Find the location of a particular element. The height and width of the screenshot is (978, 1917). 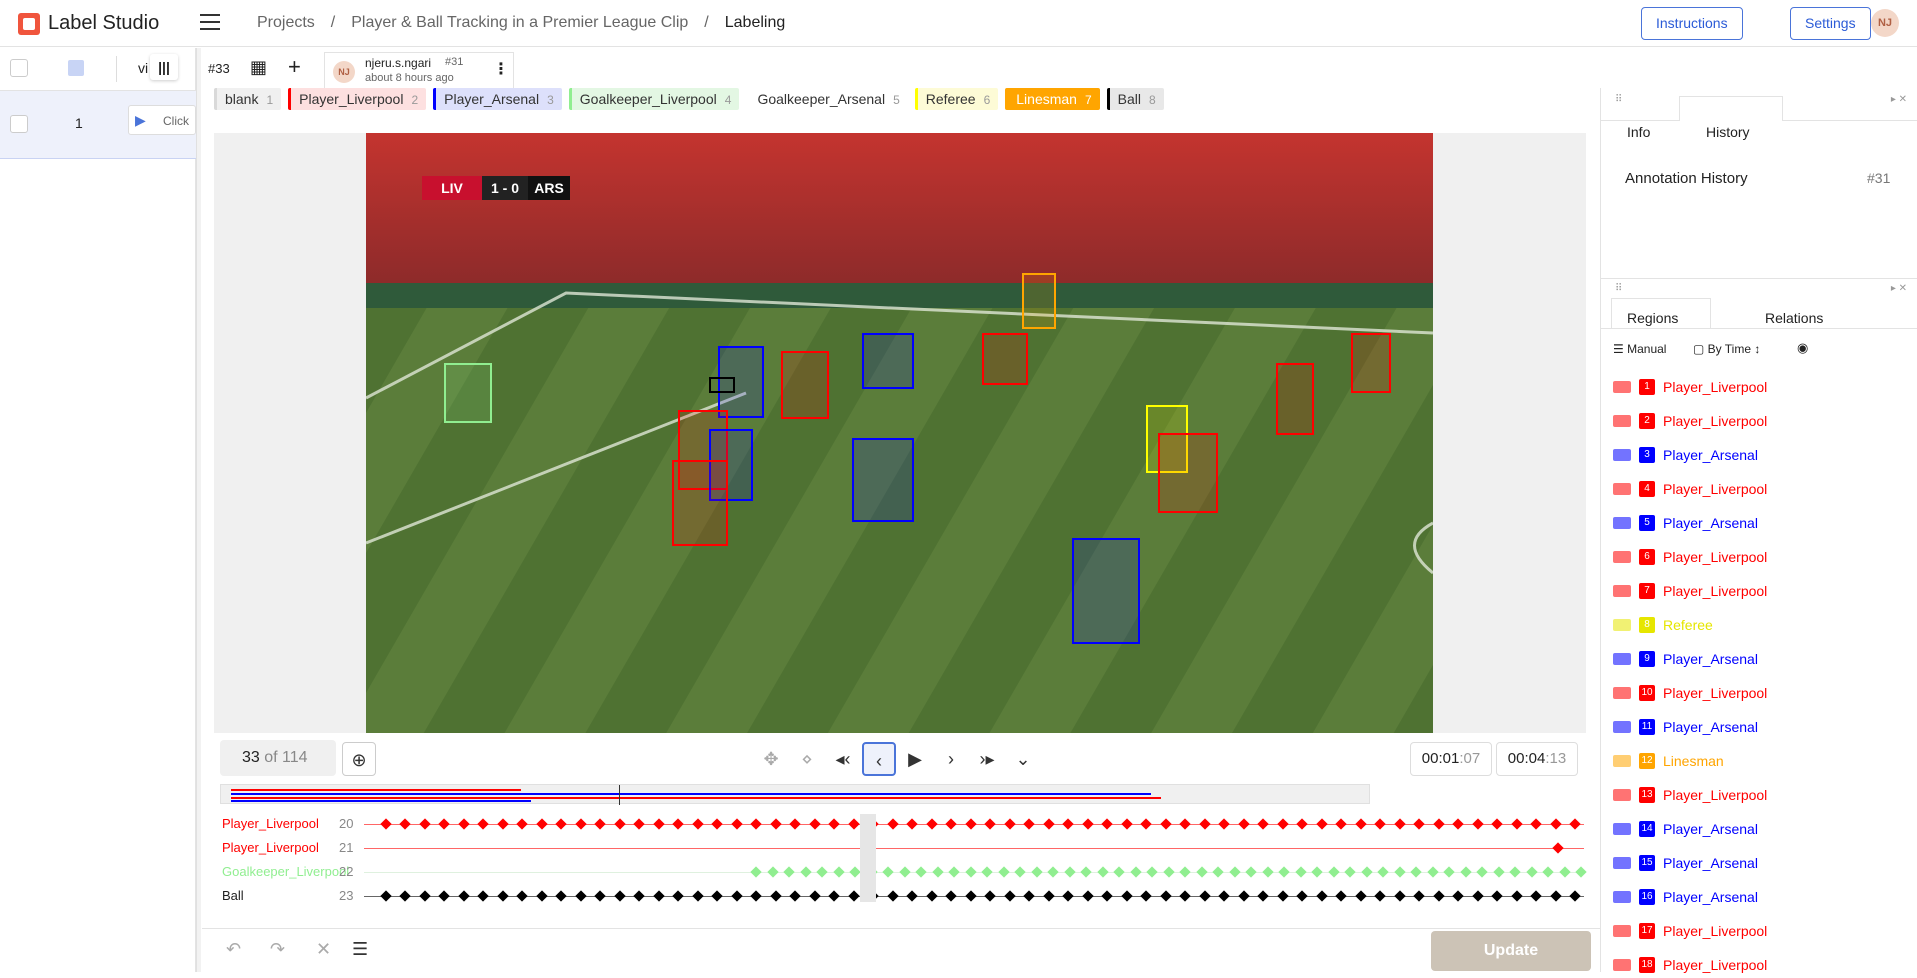

sort-manual-button: ☰ Manual is located at coordinates (1639, 349).